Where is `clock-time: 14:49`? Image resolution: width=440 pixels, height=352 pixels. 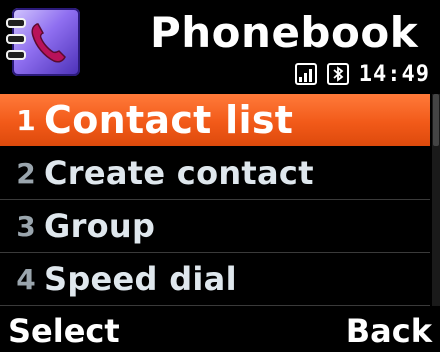 clock-time: 14:49 is located at coordinates (394, 74).